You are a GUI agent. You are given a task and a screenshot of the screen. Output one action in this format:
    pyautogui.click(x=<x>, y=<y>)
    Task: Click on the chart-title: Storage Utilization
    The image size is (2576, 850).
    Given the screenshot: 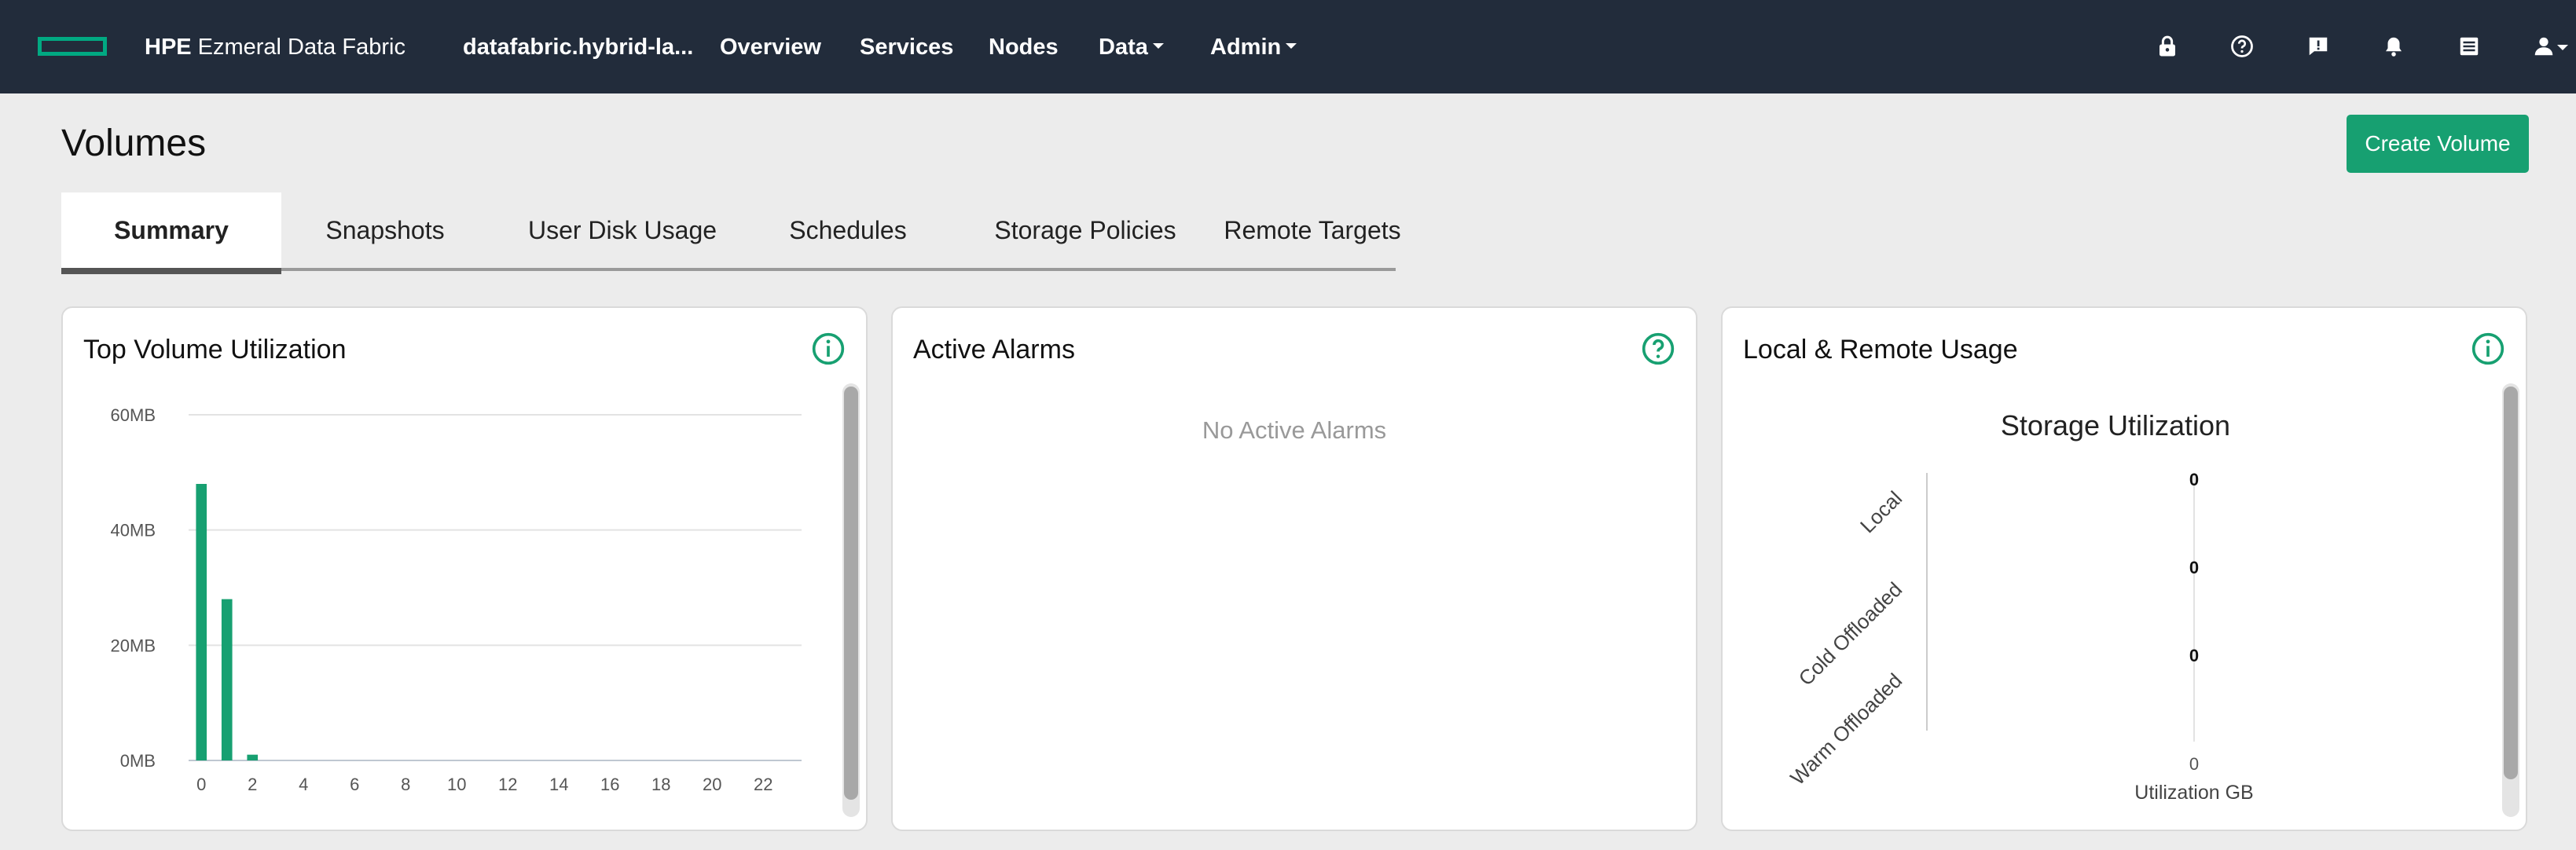 What is the action you would take?
    pyautogui.click(x=2115, y=425)
    